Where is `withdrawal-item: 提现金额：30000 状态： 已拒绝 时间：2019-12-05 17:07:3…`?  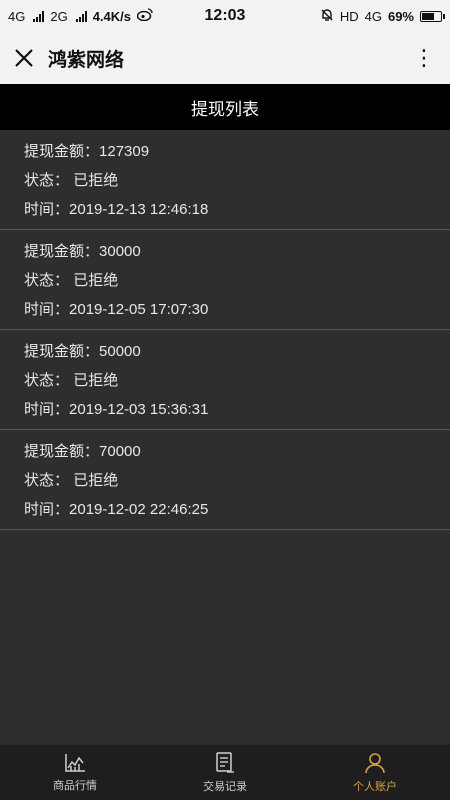
withdrawal-item: 提现金额：30000 状态： 已拒绝 时间：2019-12-05 17:07:3… is located at coordinates (225, 280).